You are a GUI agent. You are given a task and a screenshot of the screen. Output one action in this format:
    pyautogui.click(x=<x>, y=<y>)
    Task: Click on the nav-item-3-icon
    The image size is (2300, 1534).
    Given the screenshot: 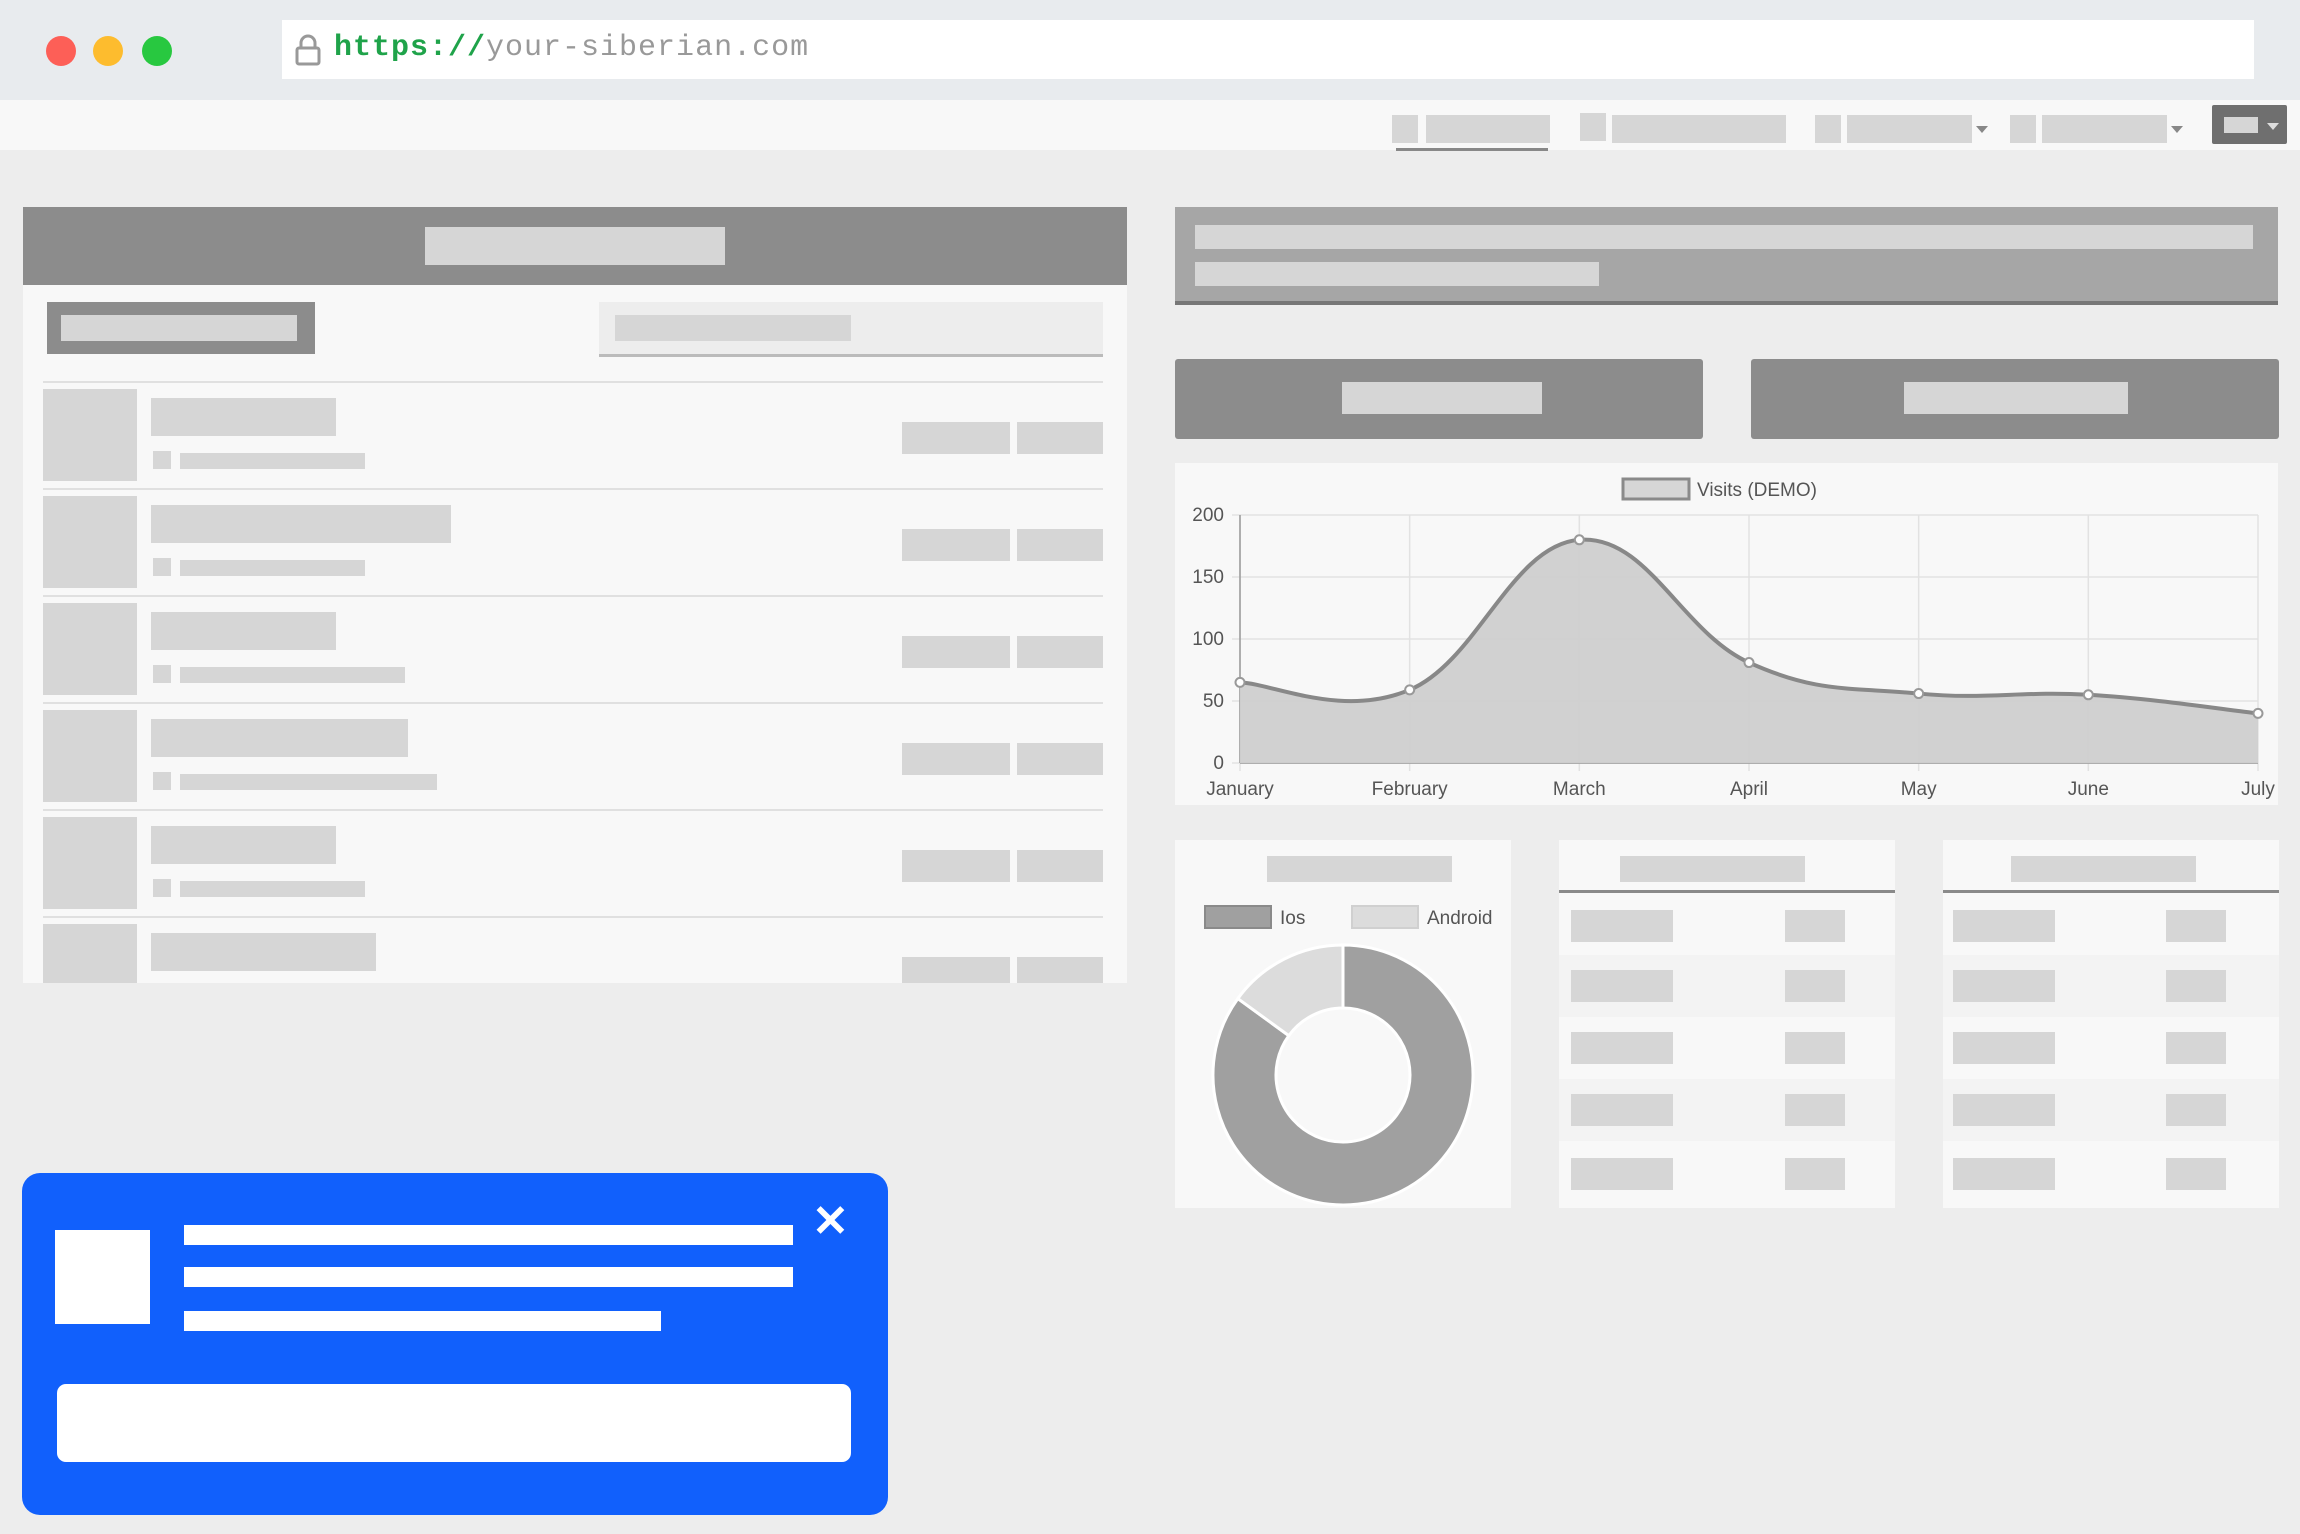 What is the action you would take?
    pyautogui.click(x=1828, y=129)
    